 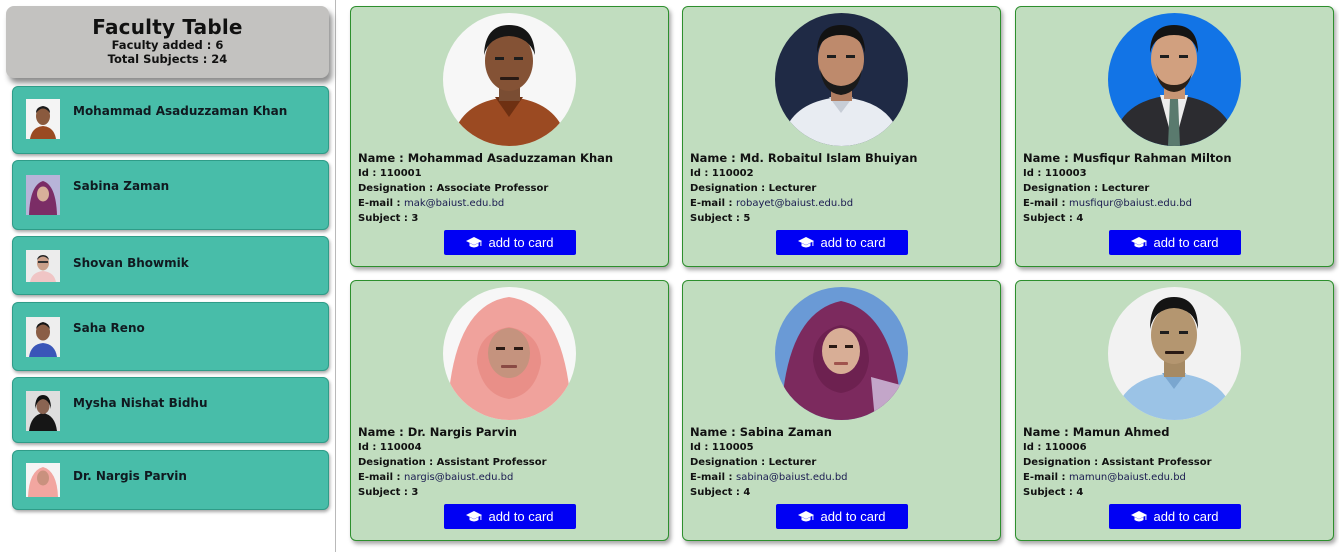 I want to click on faculty-email: E-mail : mak@baiust.edu.bd, so click(x=510, y=203).